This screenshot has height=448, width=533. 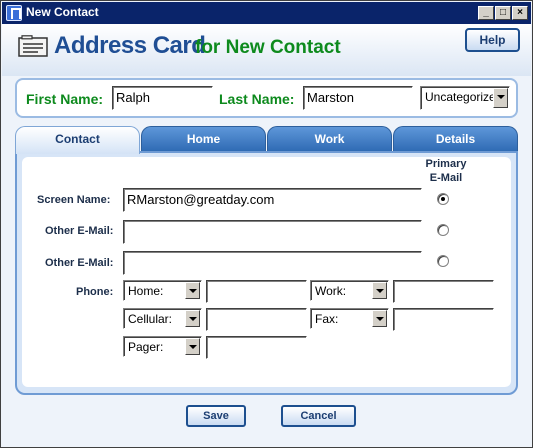 I want to click on help-button: Help, so click(x=492, y=40).